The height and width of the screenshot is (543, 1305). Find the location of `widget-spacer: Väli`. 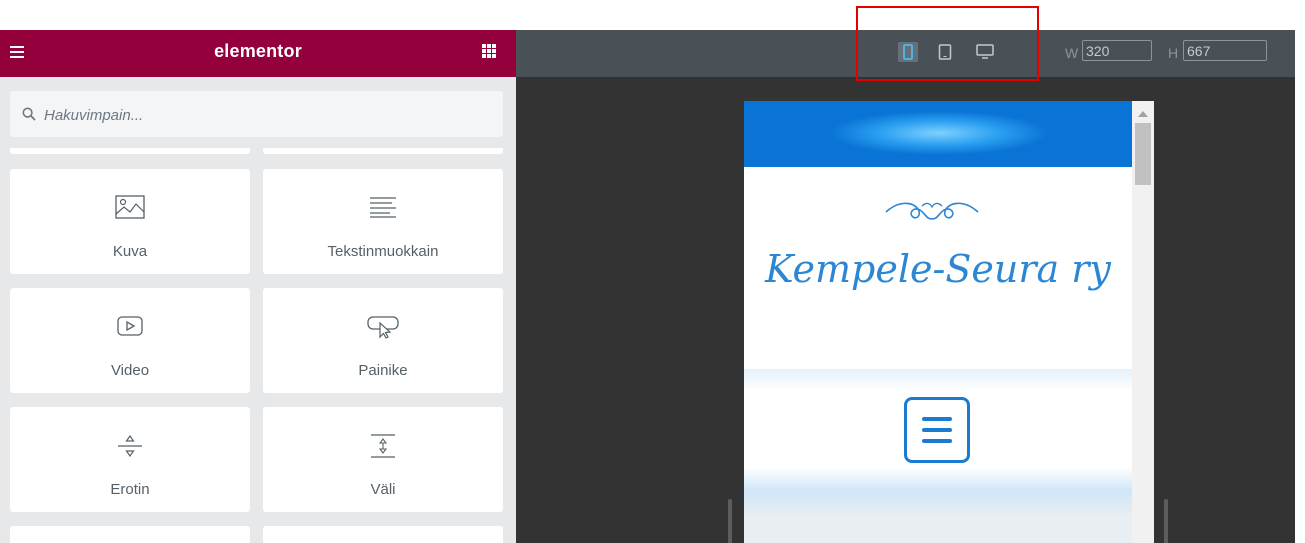

widget-spacer: Väli is located at coordinates (383, 459).